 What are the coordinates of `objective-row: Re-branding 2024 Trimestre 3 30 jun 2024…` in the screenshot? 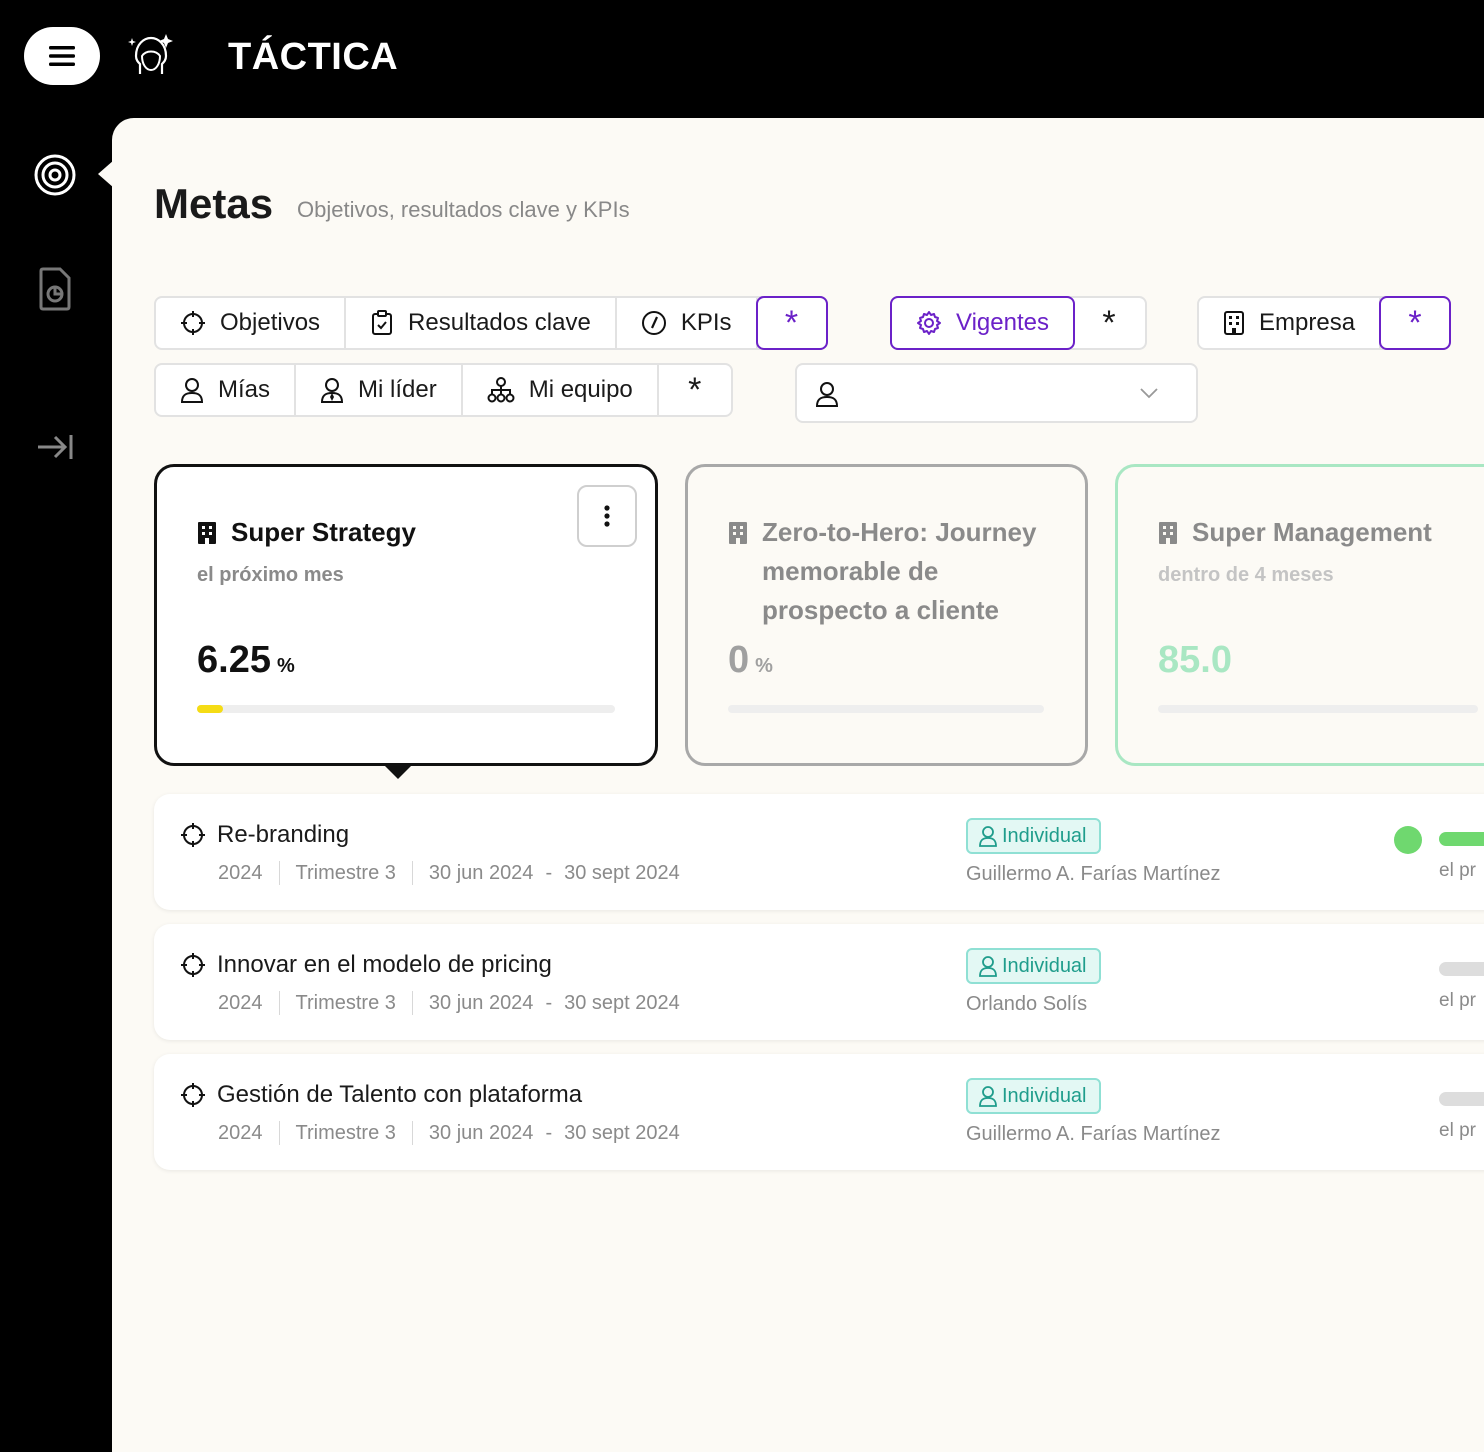 It's located at (819, 852).